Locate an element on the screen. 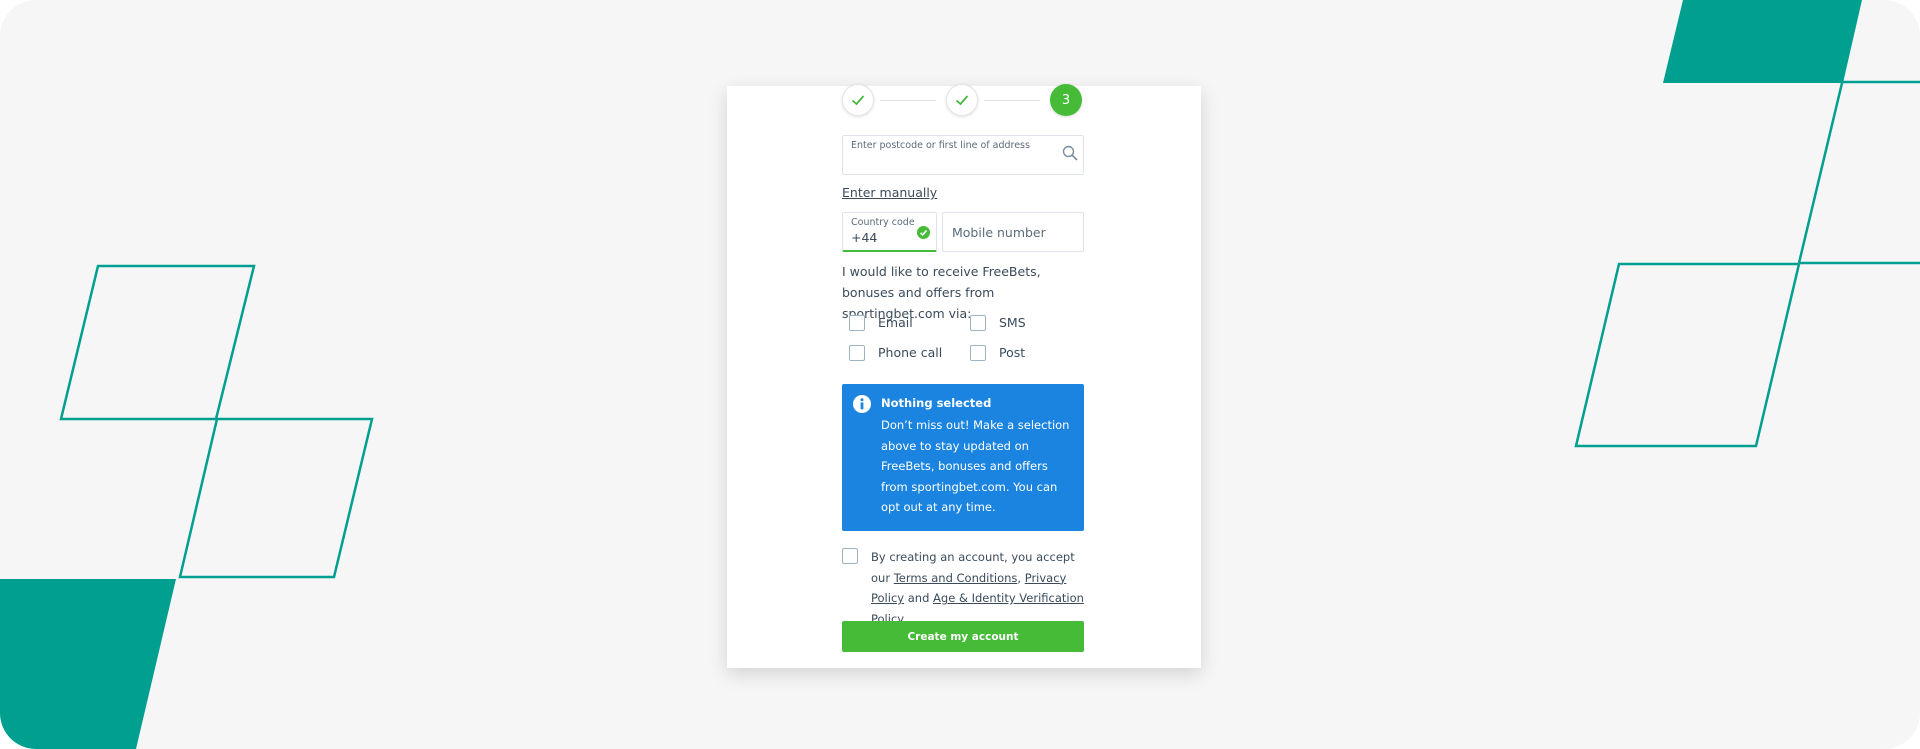 This screenshot has width=1920, height=749. progress-stepper: 3 is located at coordinates (963, 101).